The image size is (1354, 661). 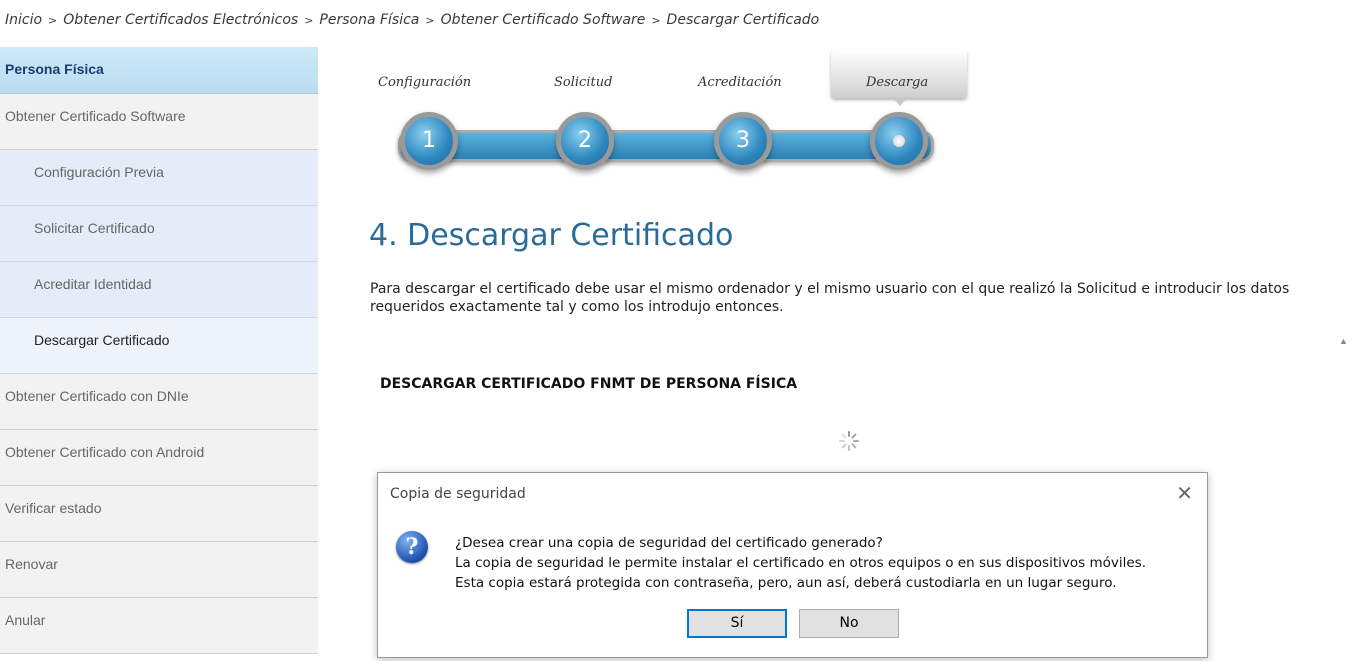 I want to click on step-circle-2: 2, so click(x=585, y=141).